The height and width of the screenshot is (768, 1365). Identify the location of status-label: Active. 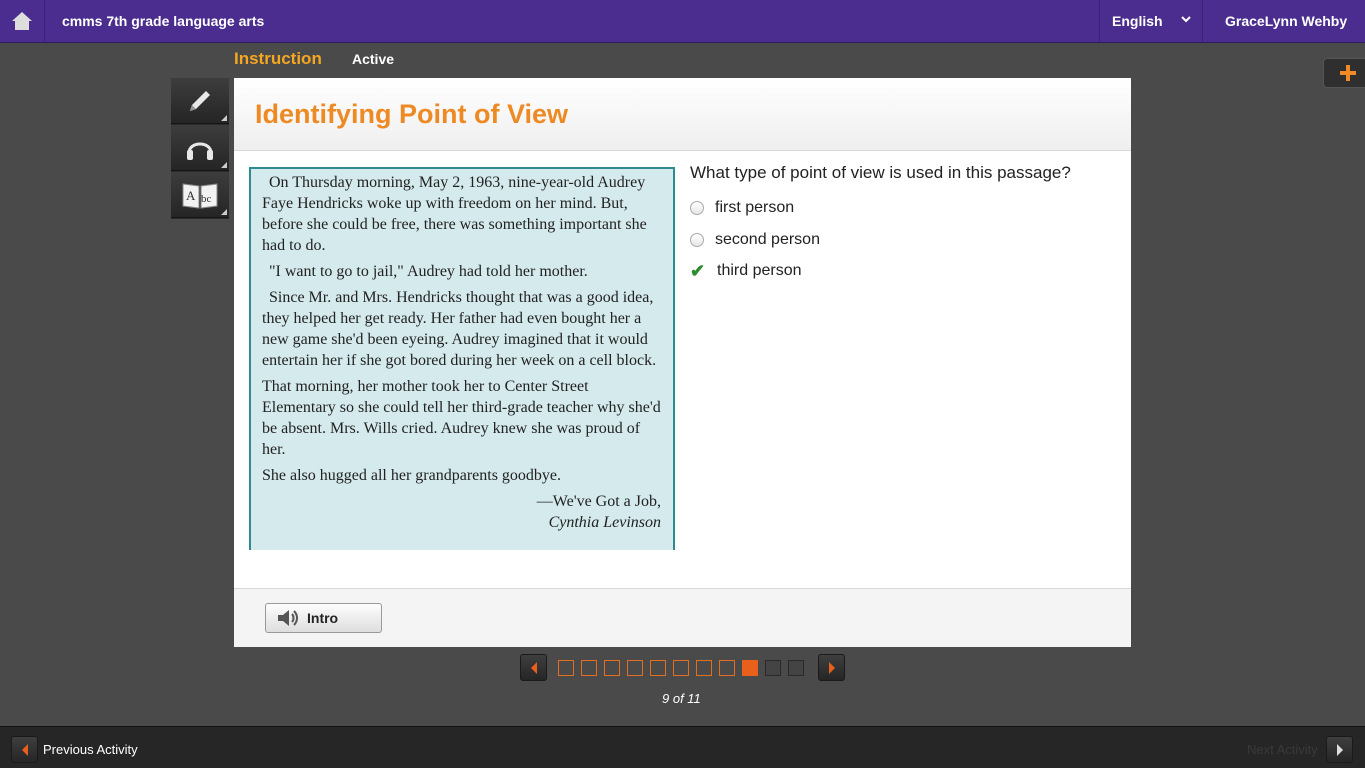
(373, 59).